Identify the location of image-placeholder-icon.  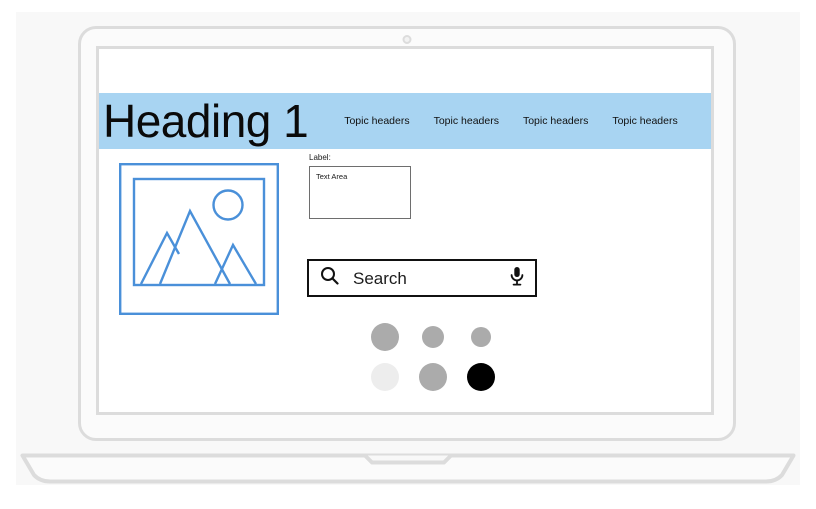
(199, 239).